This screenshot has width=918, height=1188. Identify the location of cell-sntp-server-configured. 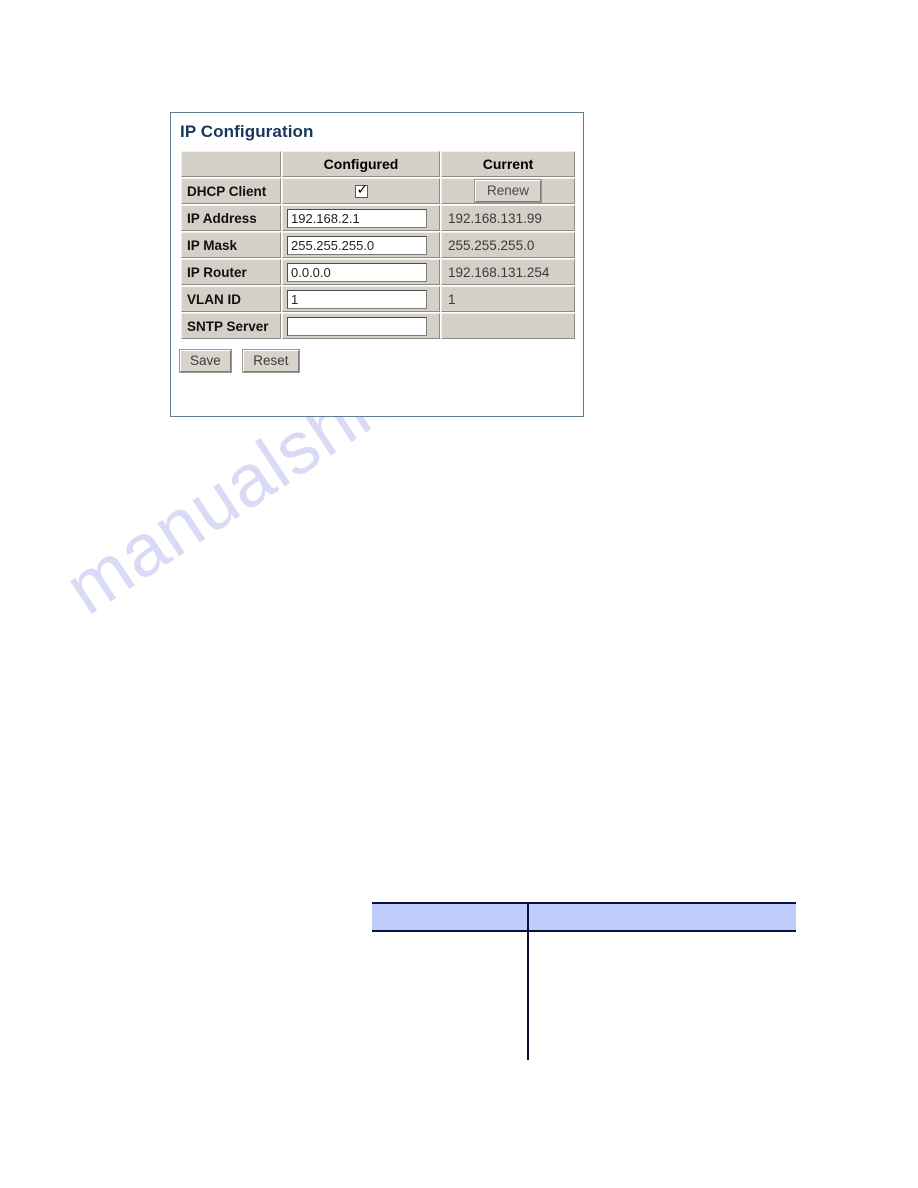
(361, 326).